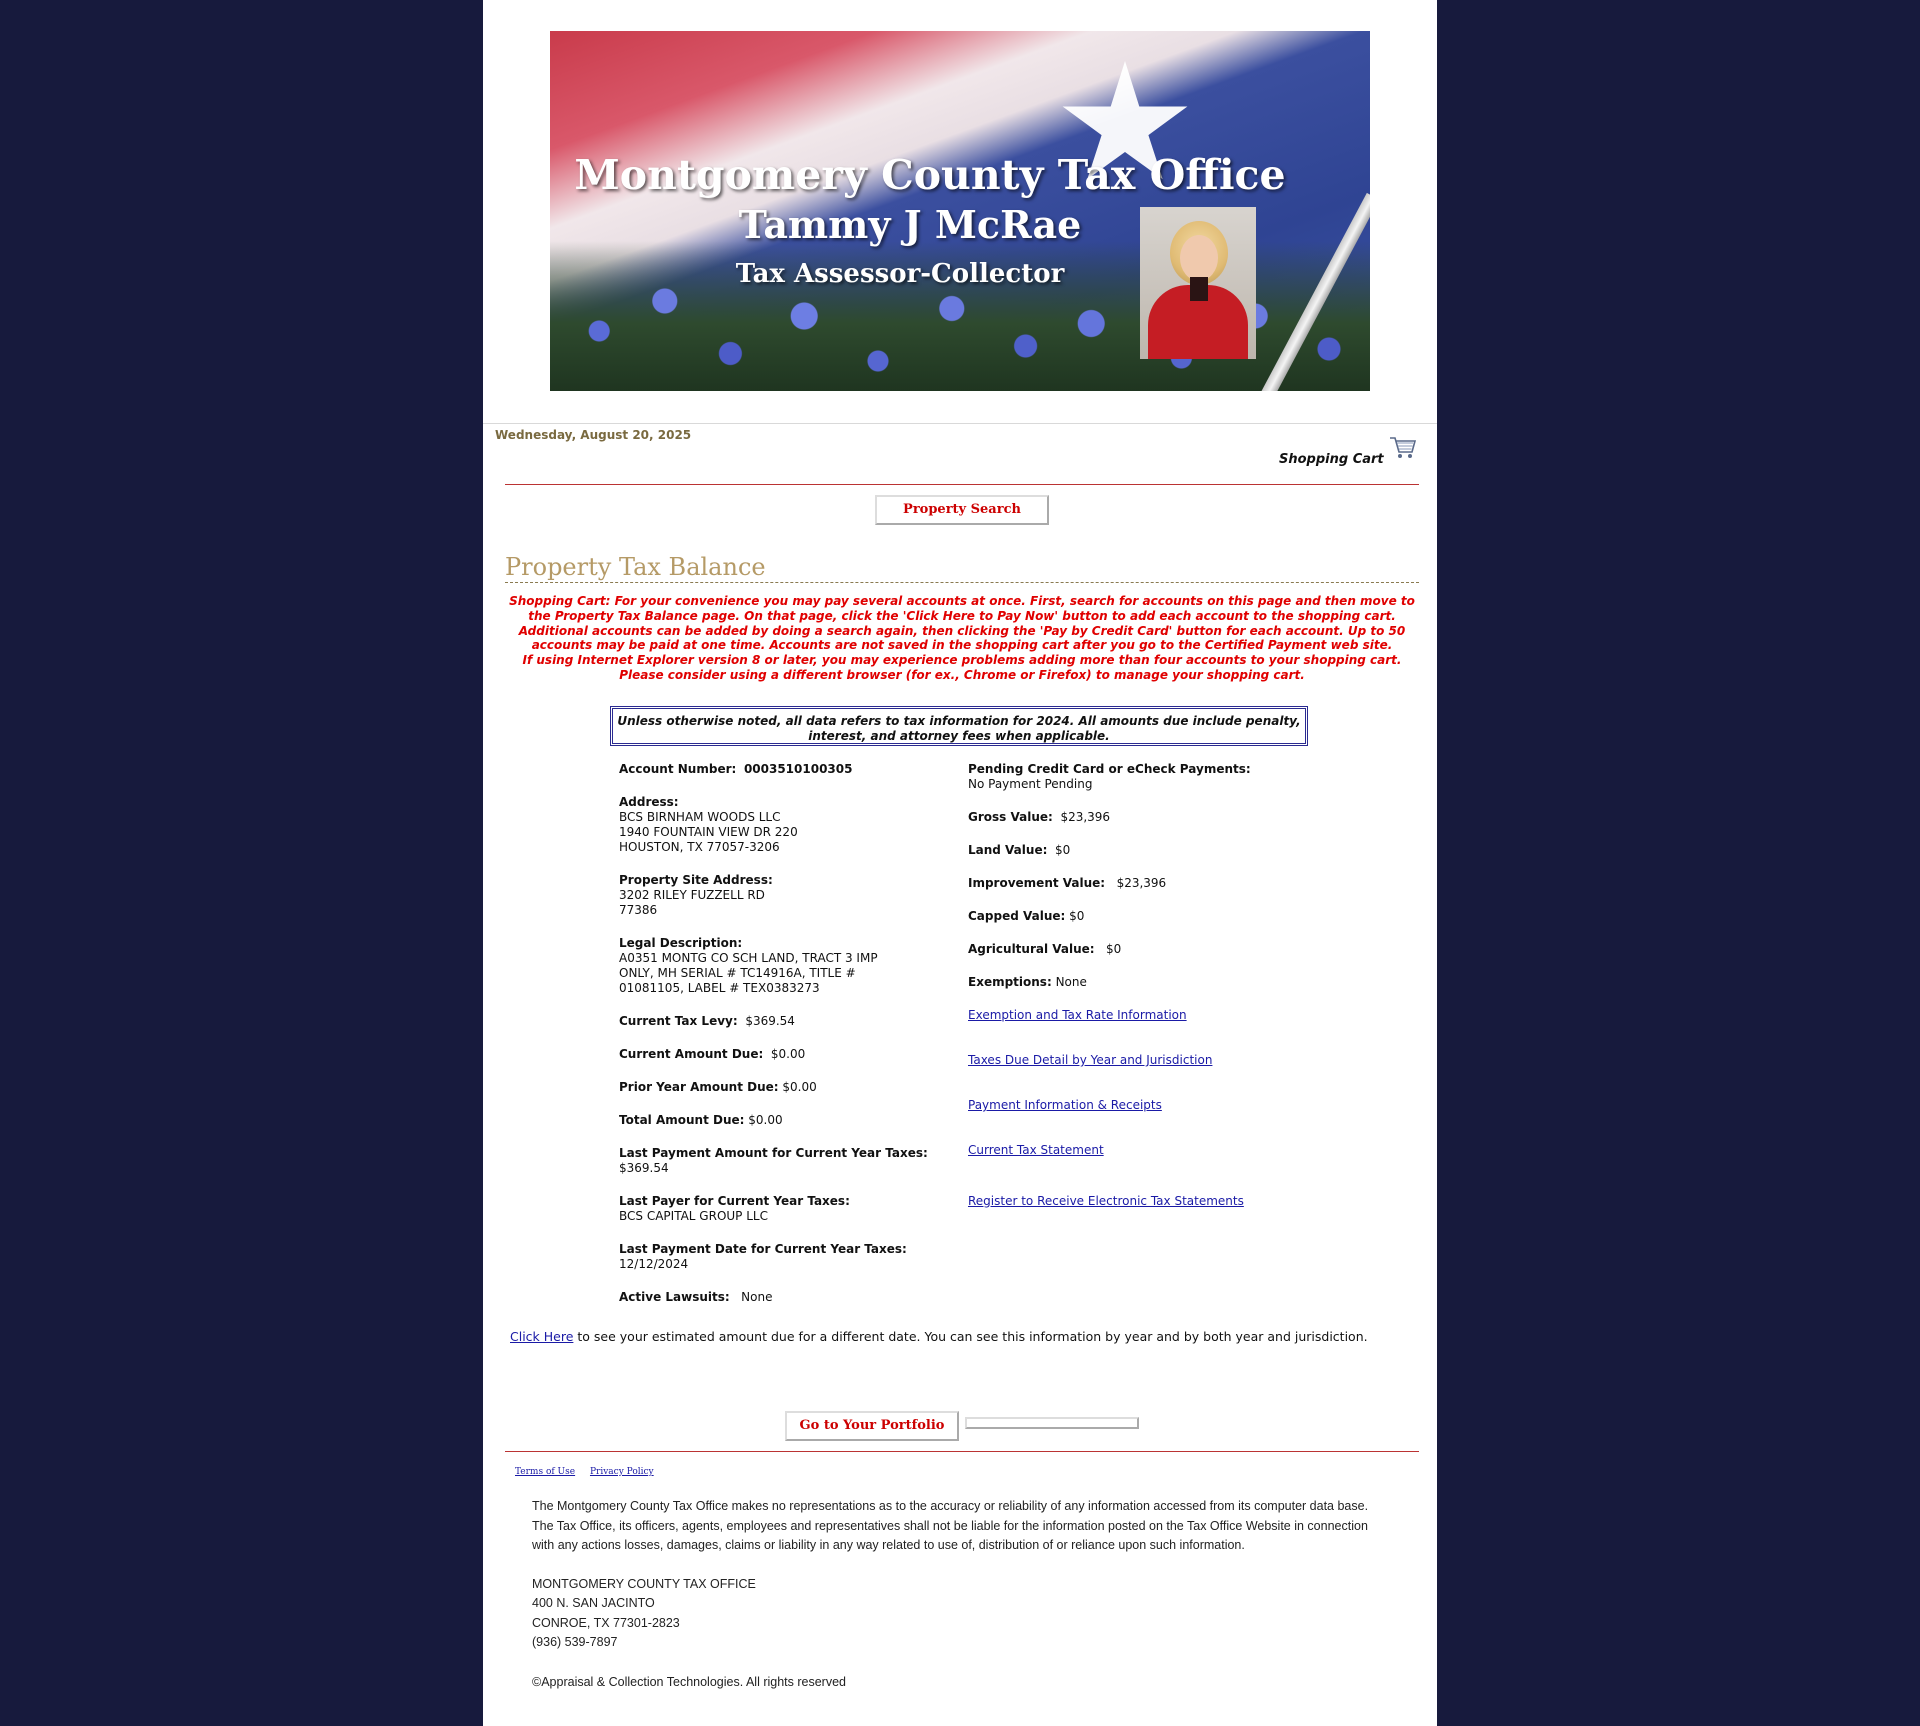 The width and height of the screenshot is (1920, 1726). I want to click on improvement-value-label: Improvement Value:, so click(1037, 883).